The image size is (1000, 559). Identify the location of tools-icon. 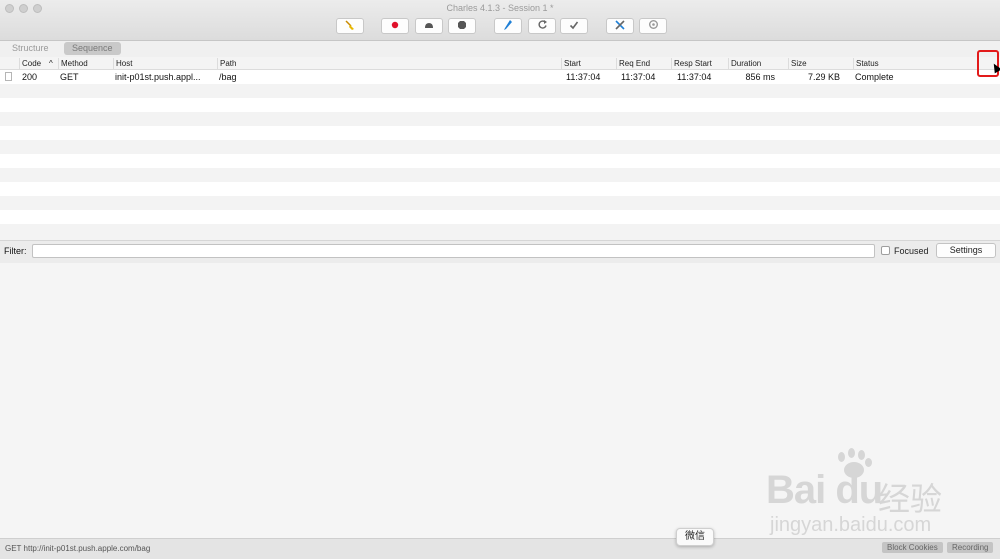
(620, 26).